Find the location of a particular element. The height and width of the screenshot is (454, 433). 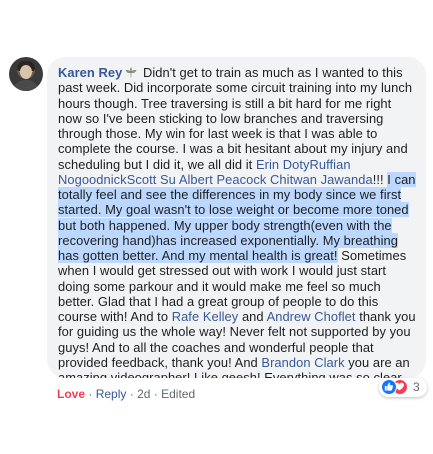

avatar is located at coordinates (26, 74).